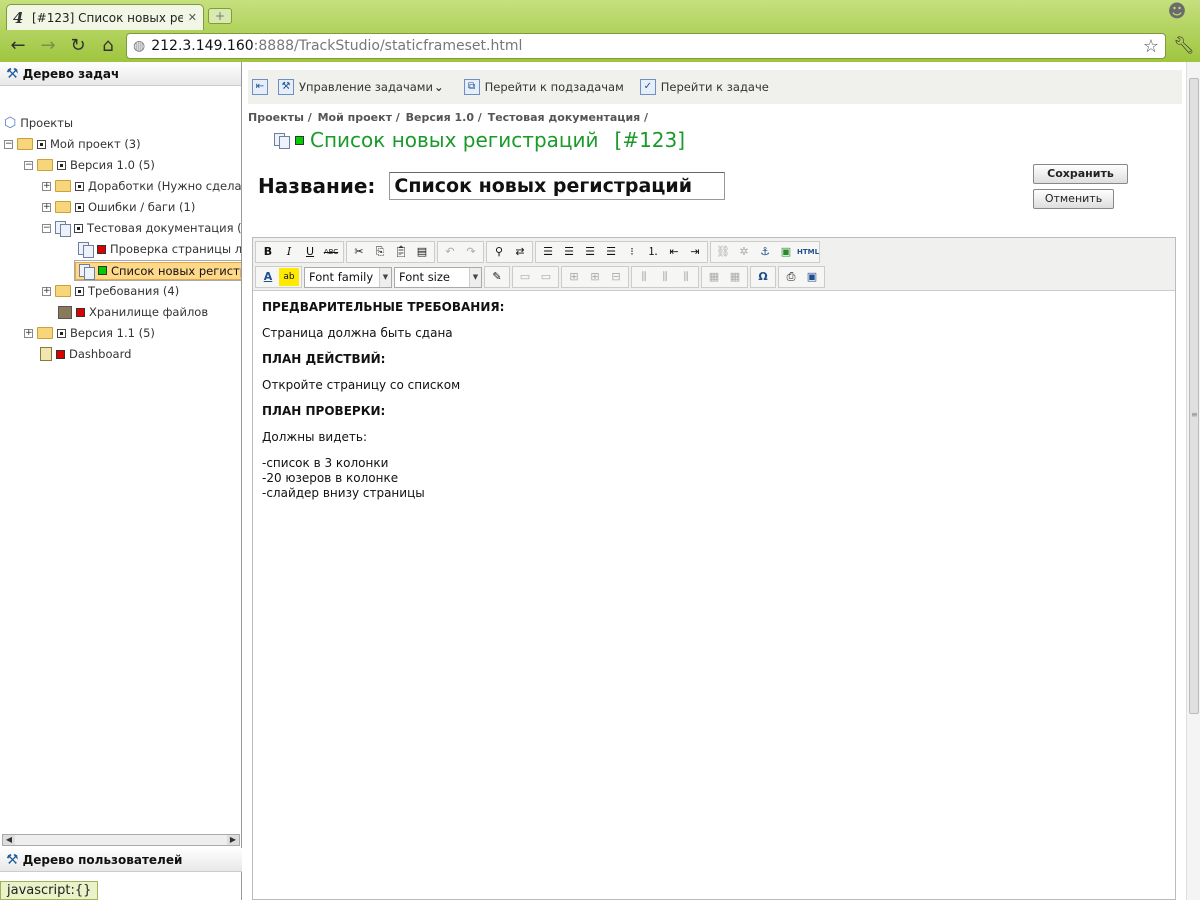 The image size is (1200, 900). I want to click on bold-icon: B, so click(268, 252).